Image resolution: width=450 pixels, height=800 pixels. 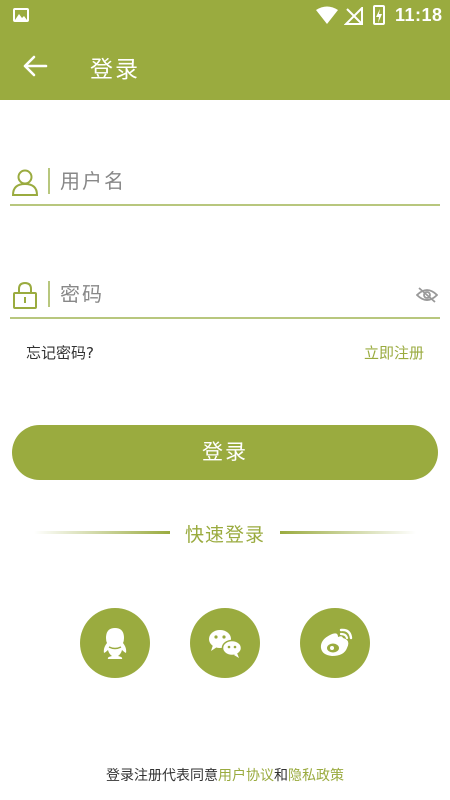 What do you see at coordinates (230, 181) in the screenshot?
I see `username-input` at bounding box center [230, 181].